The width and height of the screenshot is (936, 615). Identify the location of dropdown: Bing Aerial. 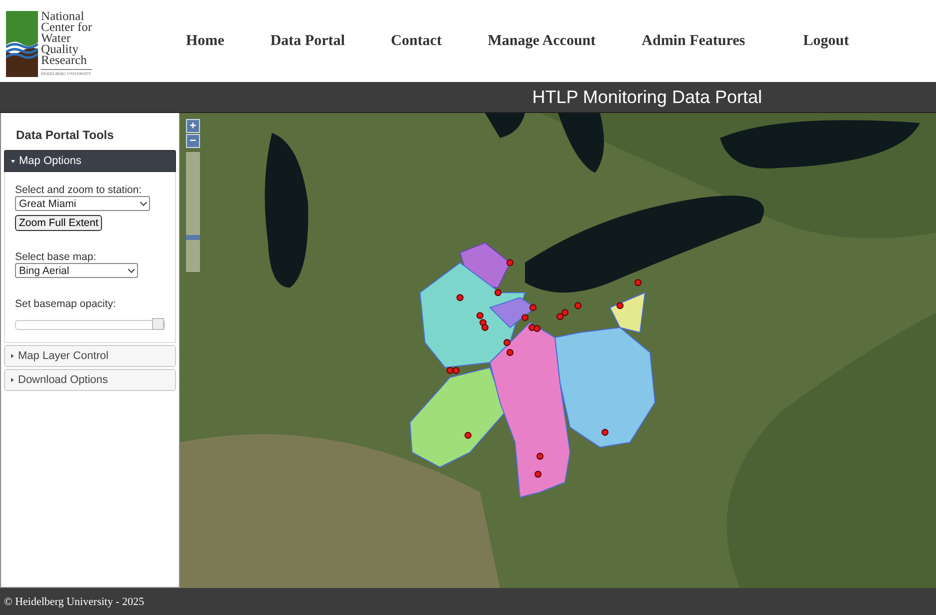
(76, 270).